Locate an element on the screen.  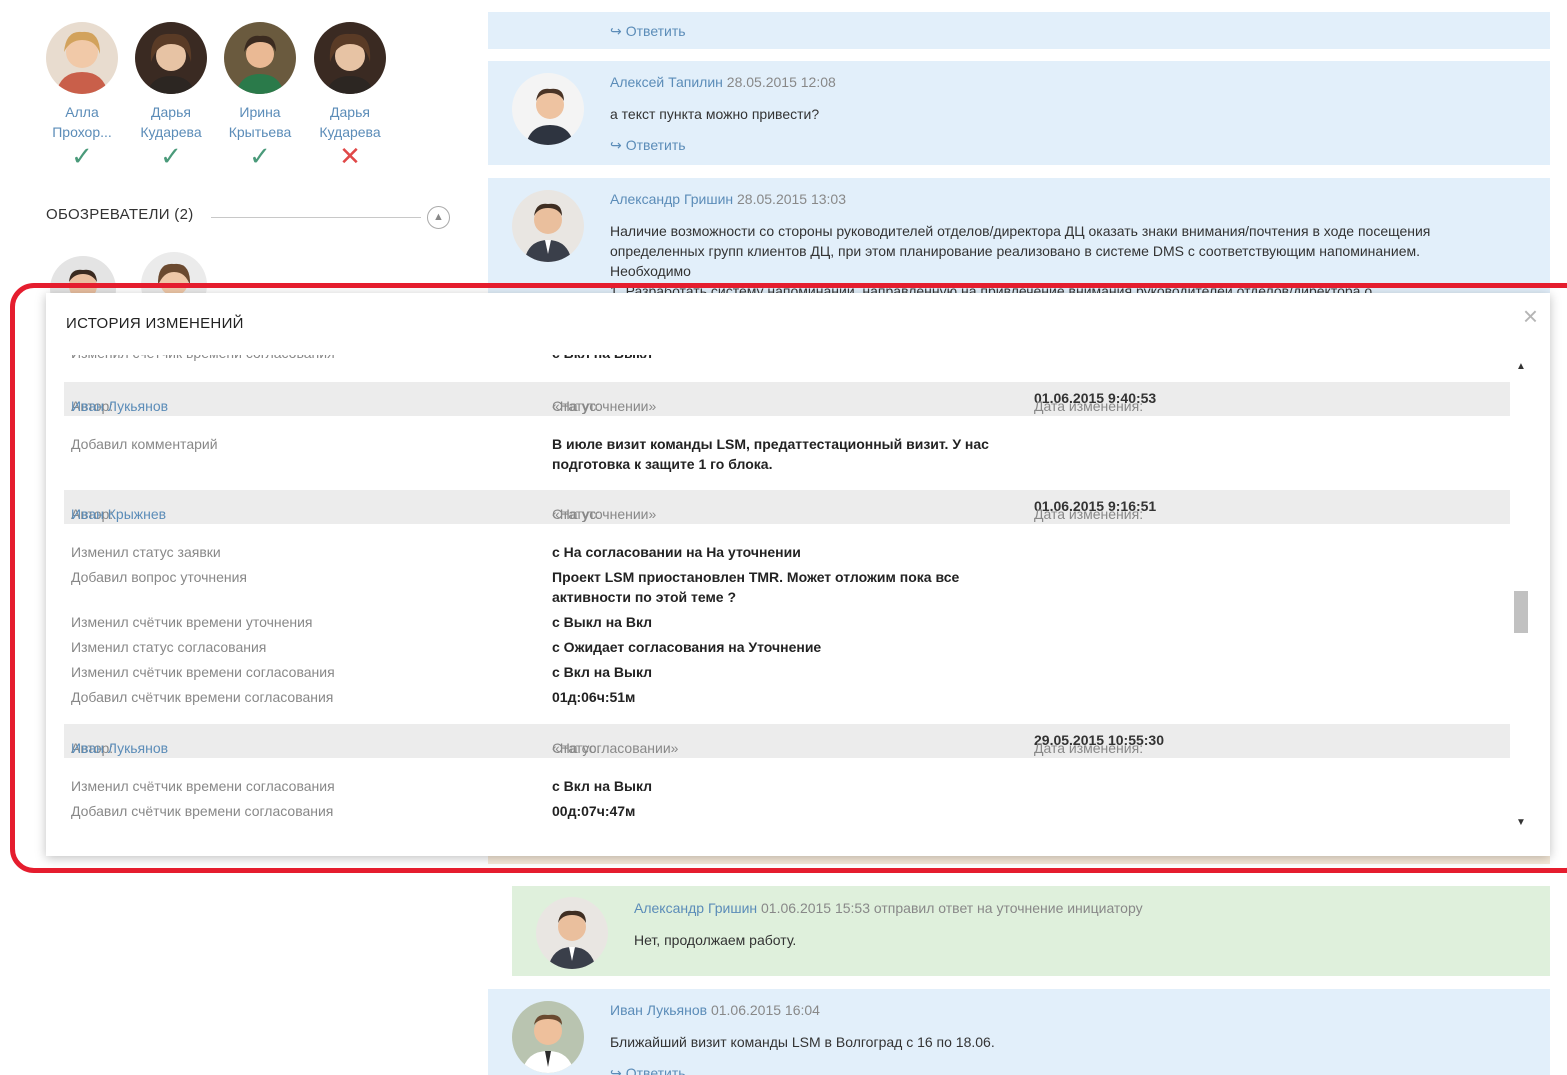
comment-date: 28.05.2015 13:03 is located at coordinates (792, 199).